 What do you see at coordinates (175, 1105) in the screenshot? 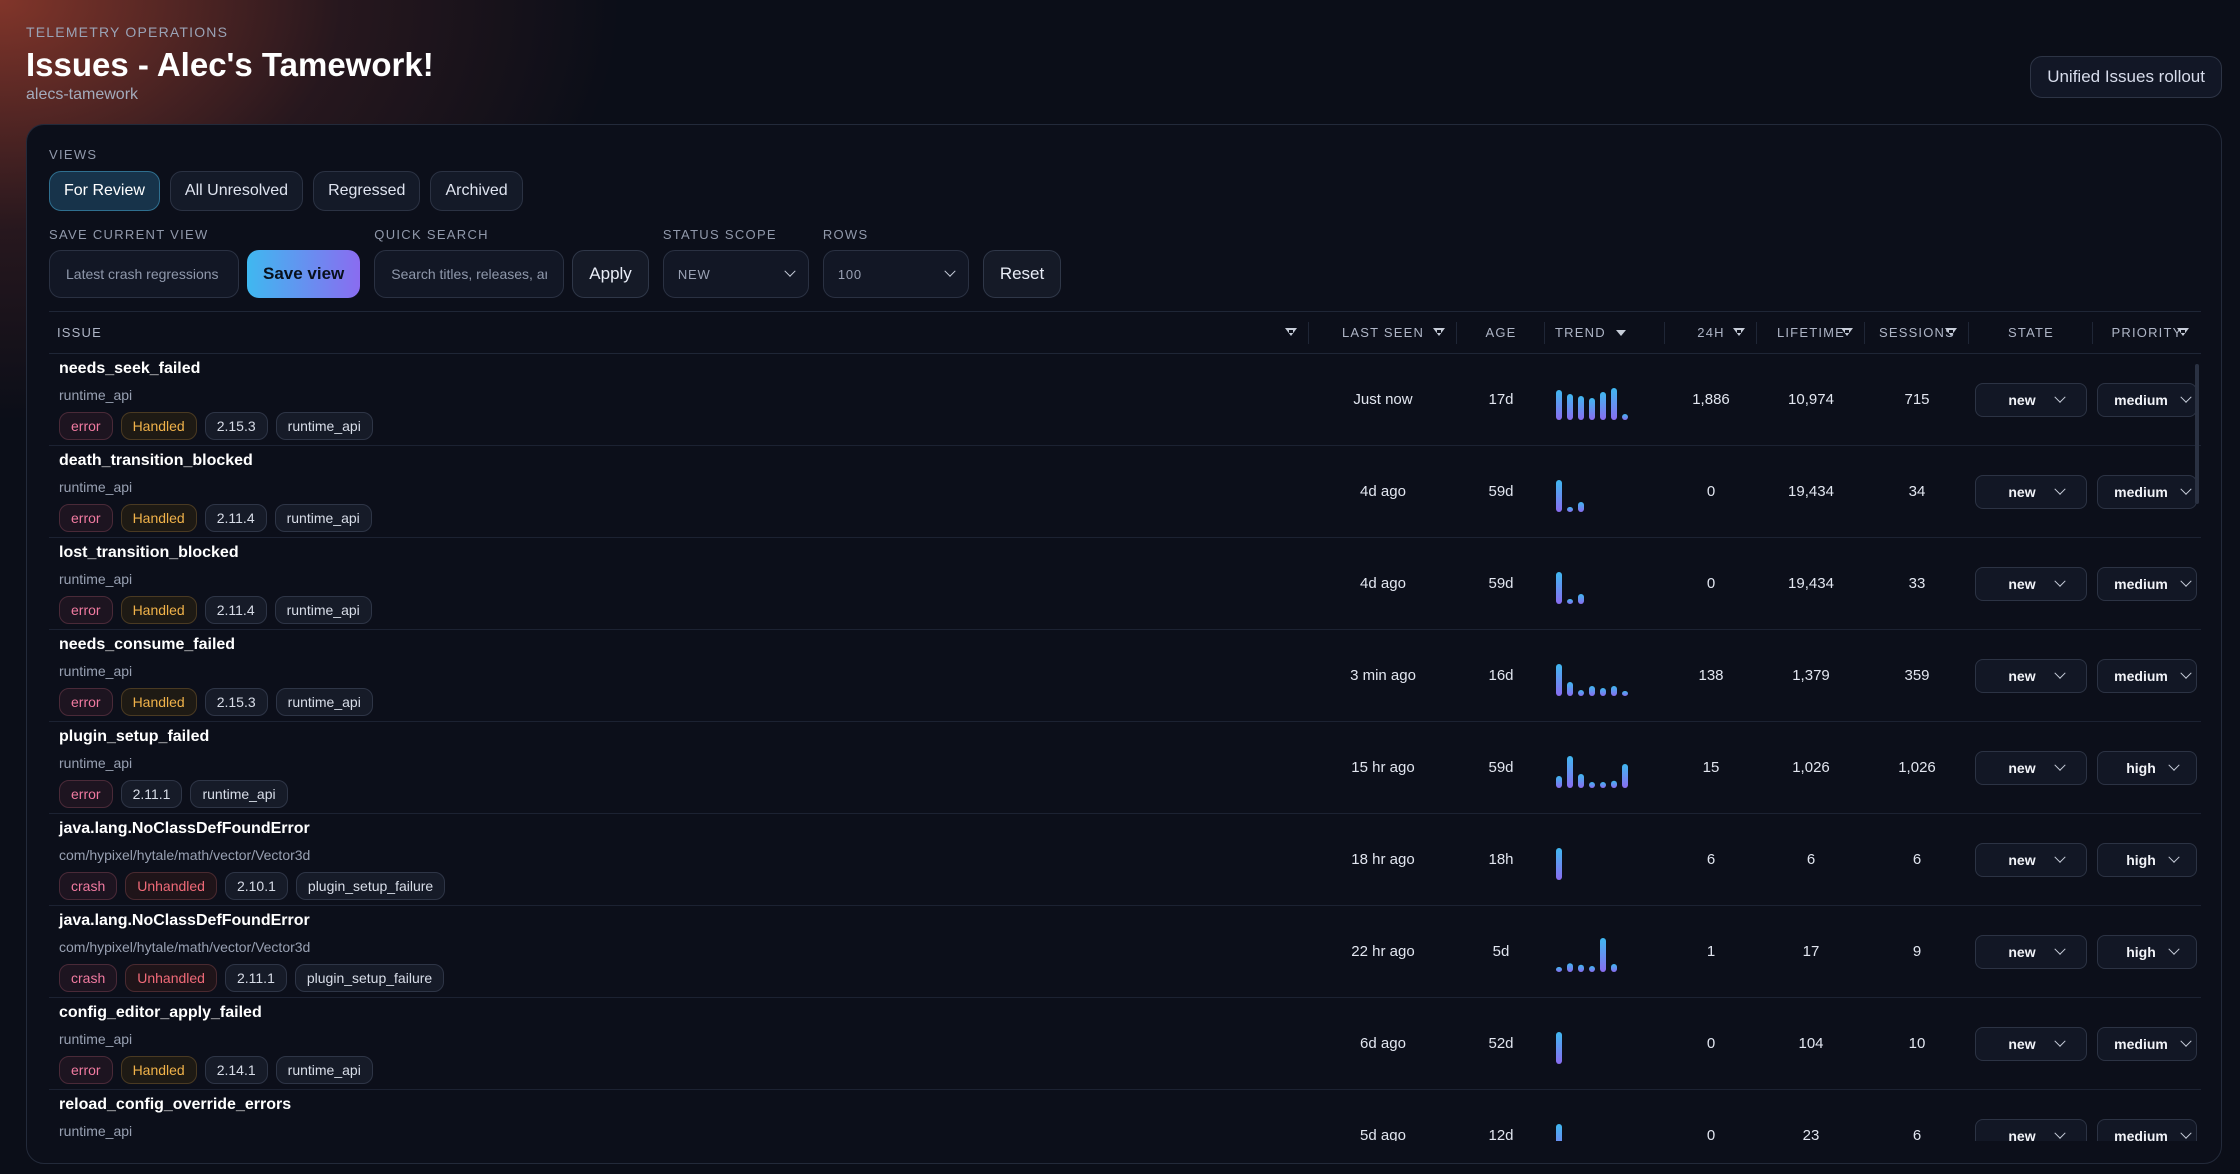
I see `issue-title: reload_config_override_errors` at bounding box center [175, 1105].